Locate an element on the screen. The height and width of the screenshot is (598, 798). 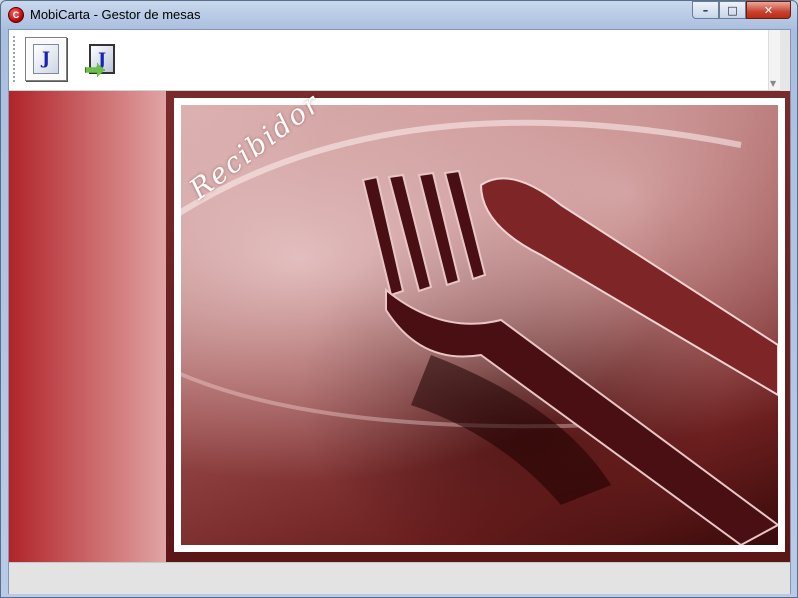
toolbar-scrollbar: ▼ is located at coordinates (774, 60).